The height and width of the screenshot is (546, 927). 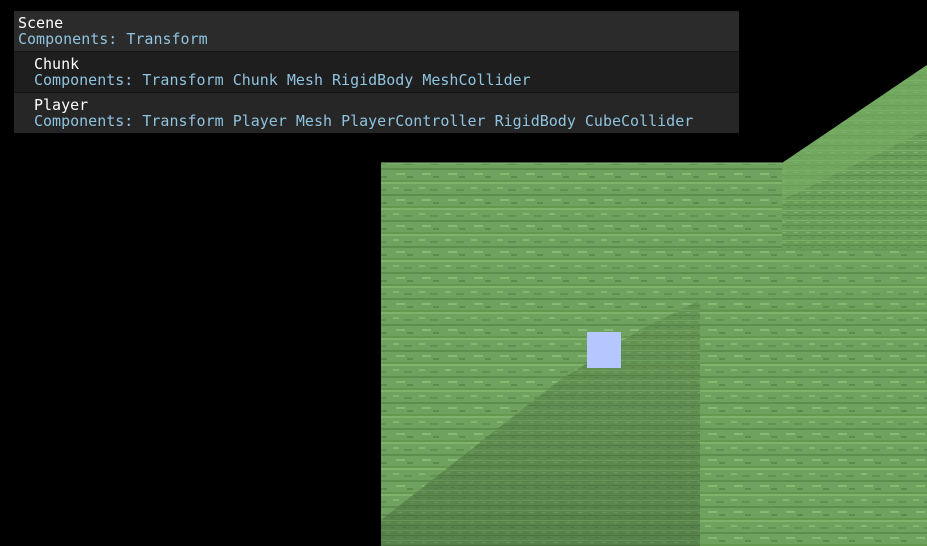 What do you see at coordinates (639, 121) in the screenshot?
I see `component-tag: CubeCollider` at bounding box center [639, 121].